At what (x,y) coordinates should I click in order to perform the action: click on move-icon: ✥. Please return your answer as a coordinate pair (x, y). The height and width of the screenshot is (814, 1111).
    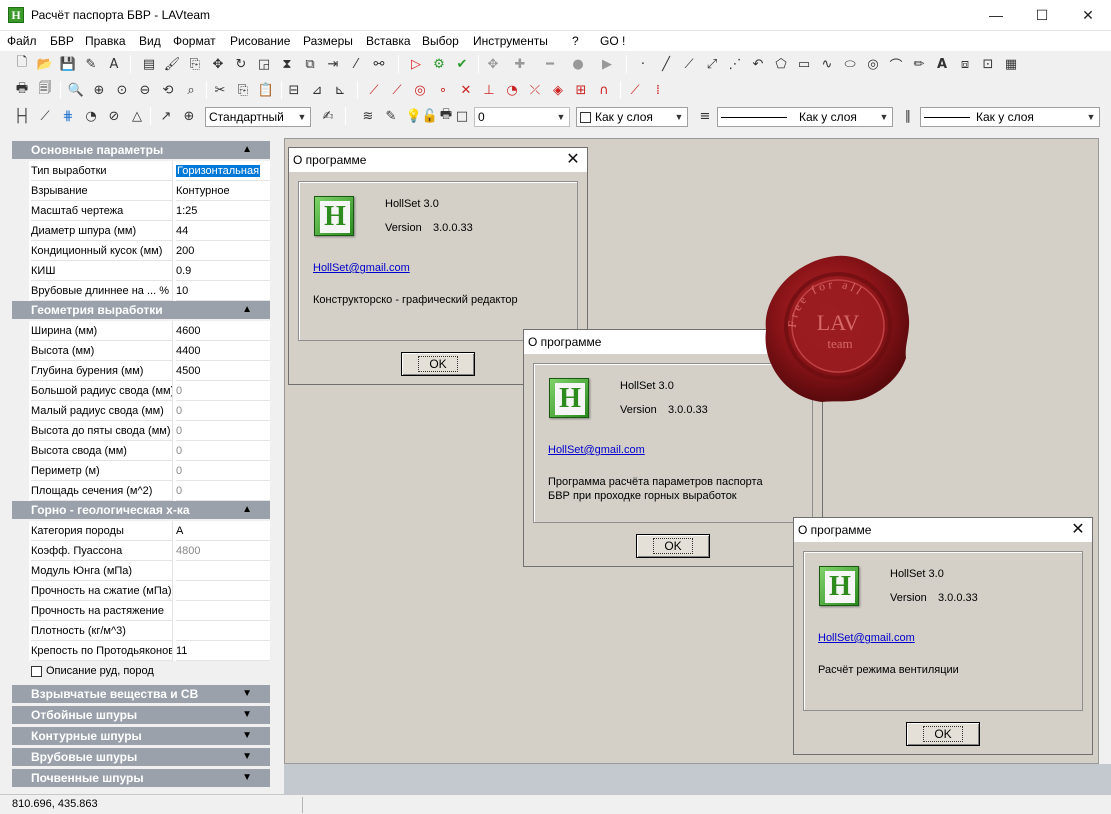
    Looking at the image, I should click on (218, 64).